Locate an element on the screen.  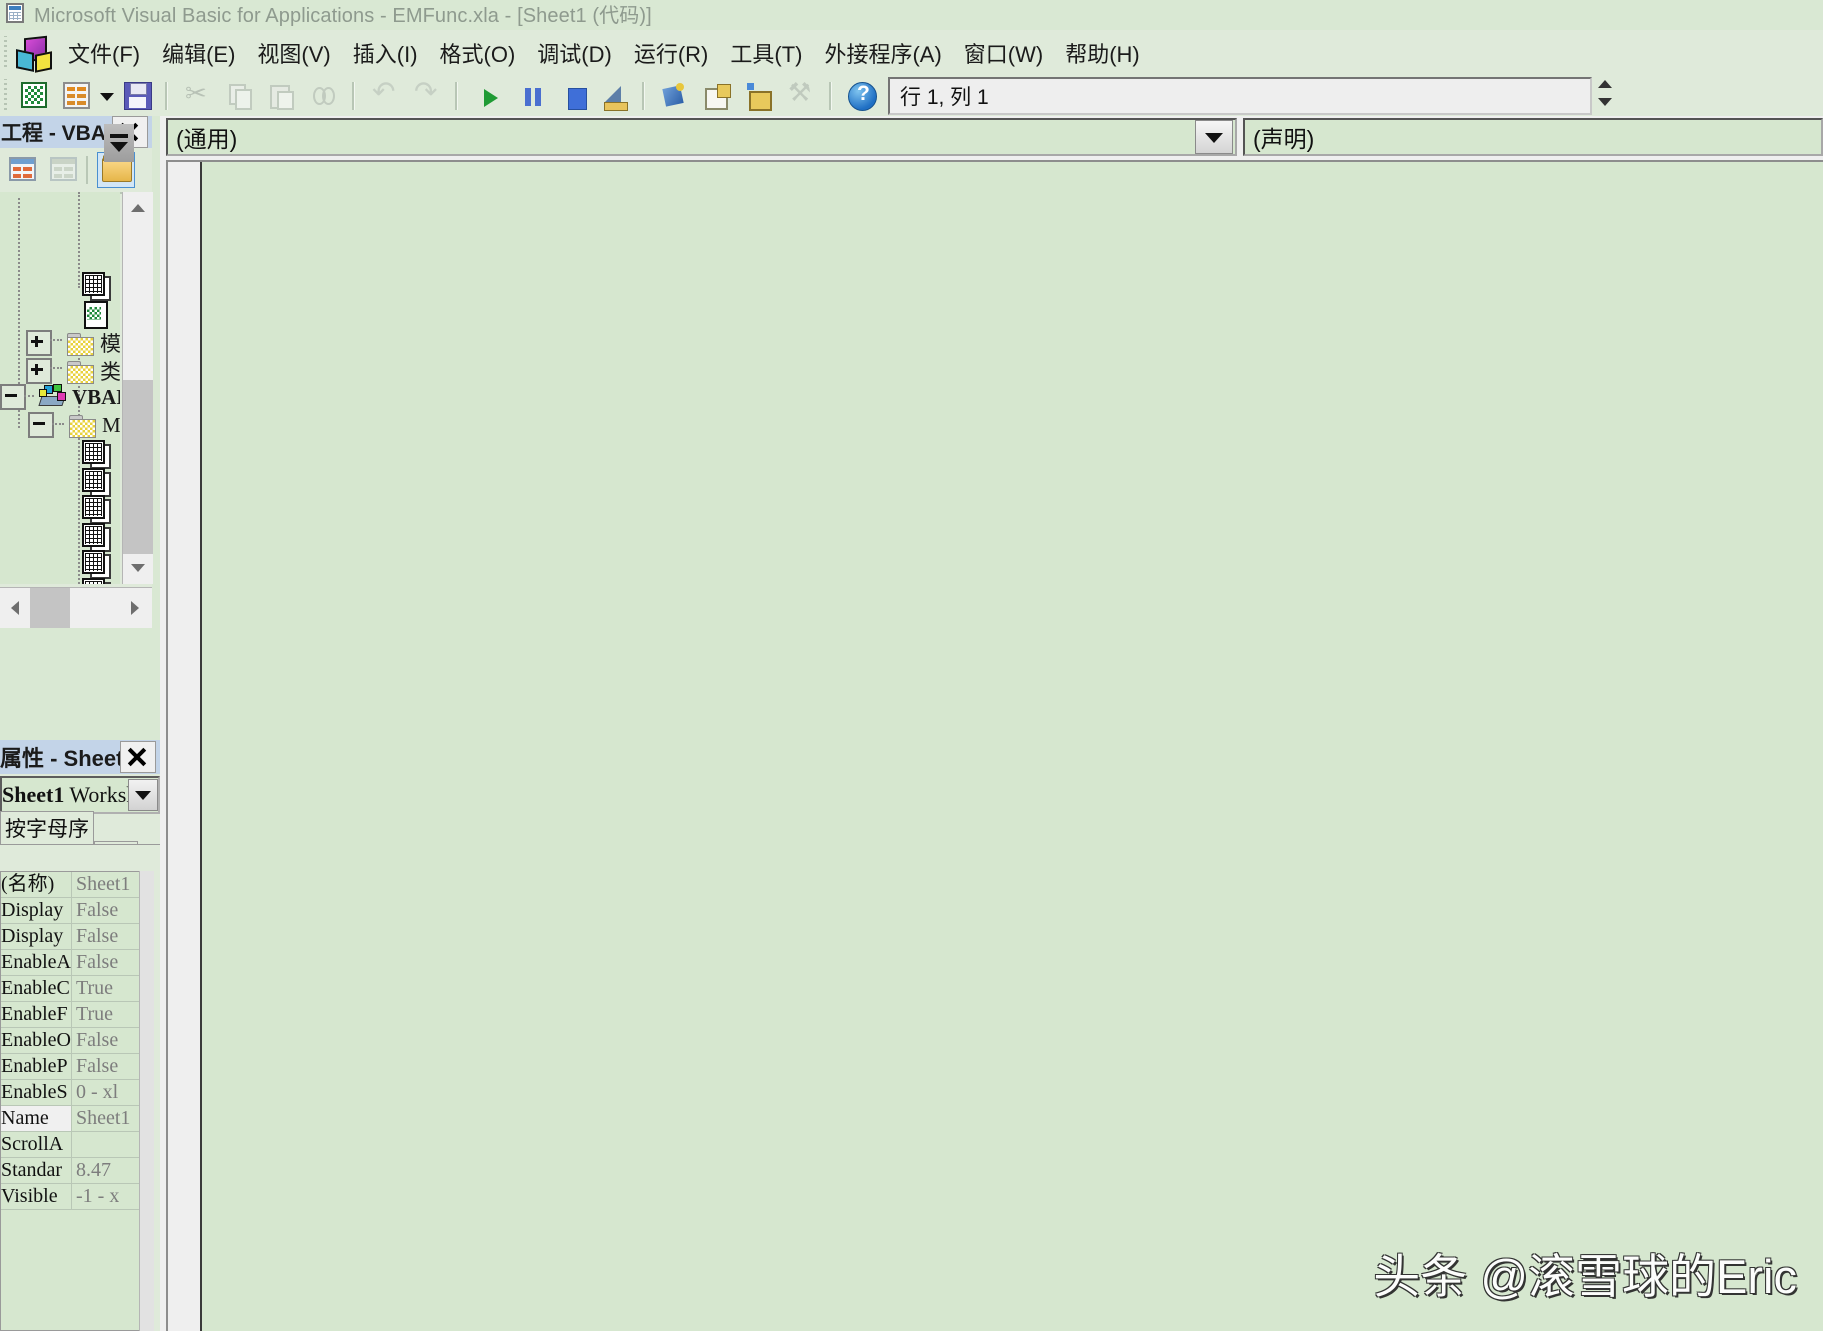
stop-icon is located at coordinates (571, 96).